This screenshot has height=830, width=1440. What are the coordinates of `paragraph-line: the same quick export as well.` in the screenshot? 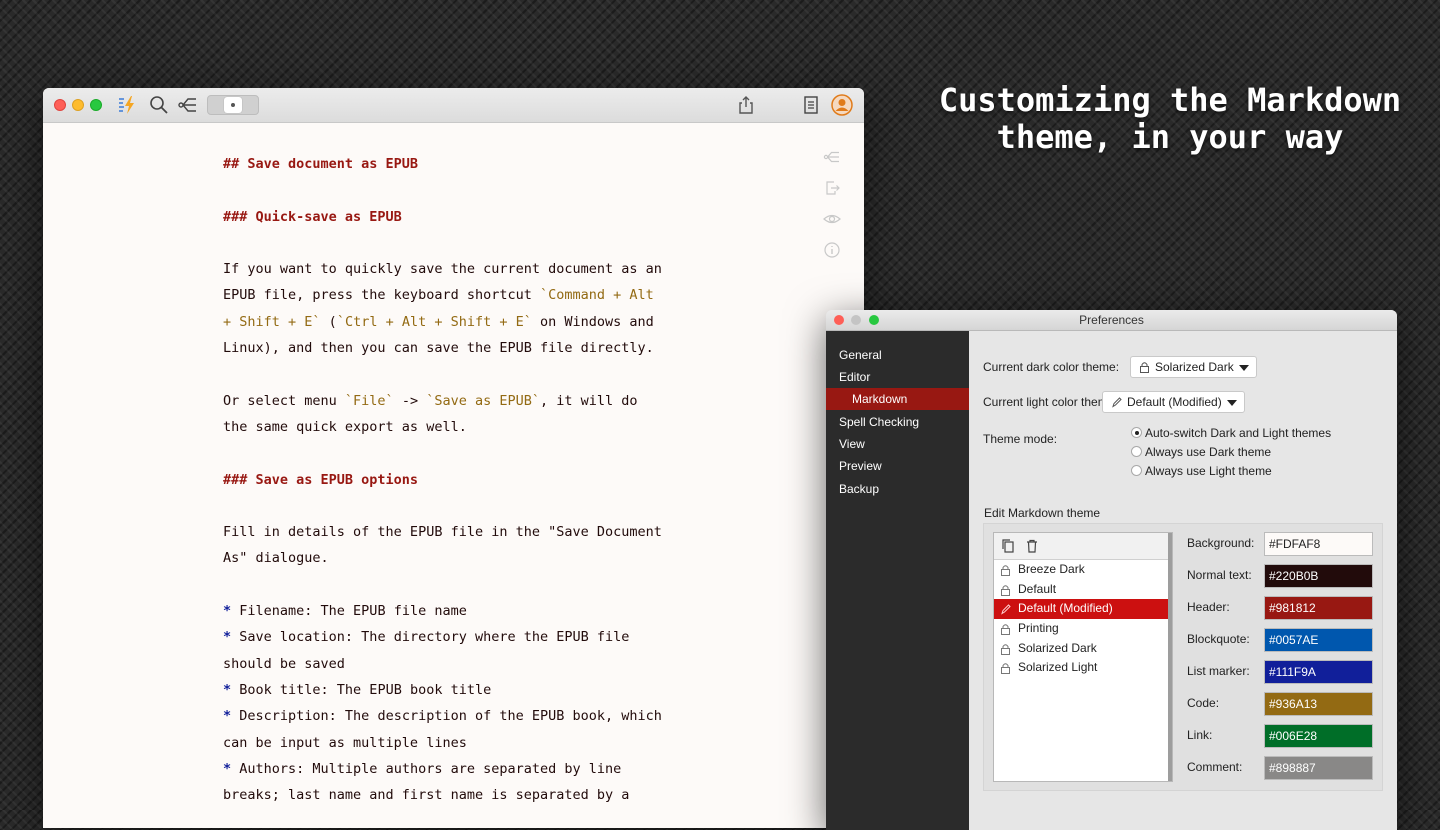 It's located at (345, 426).